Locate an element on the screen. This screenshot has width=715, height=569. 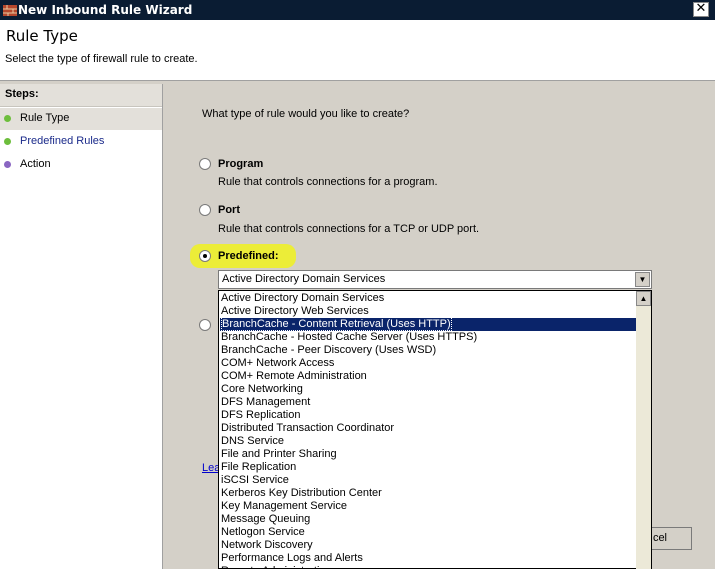
dropdown-option-label: COM+ Network Access is located at coordinates (278, 363).